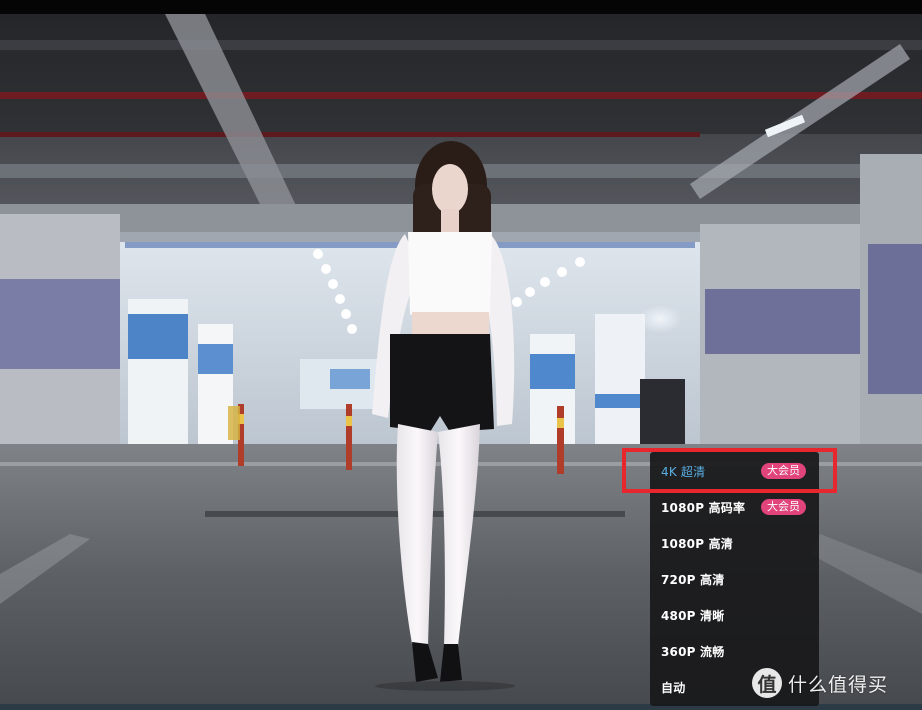 This screenshot has height=710, width=922. What do you see at coordinates (673, 688) in the screenshot?
I see `quality-label: 自动` at bounding box center [673, 688].